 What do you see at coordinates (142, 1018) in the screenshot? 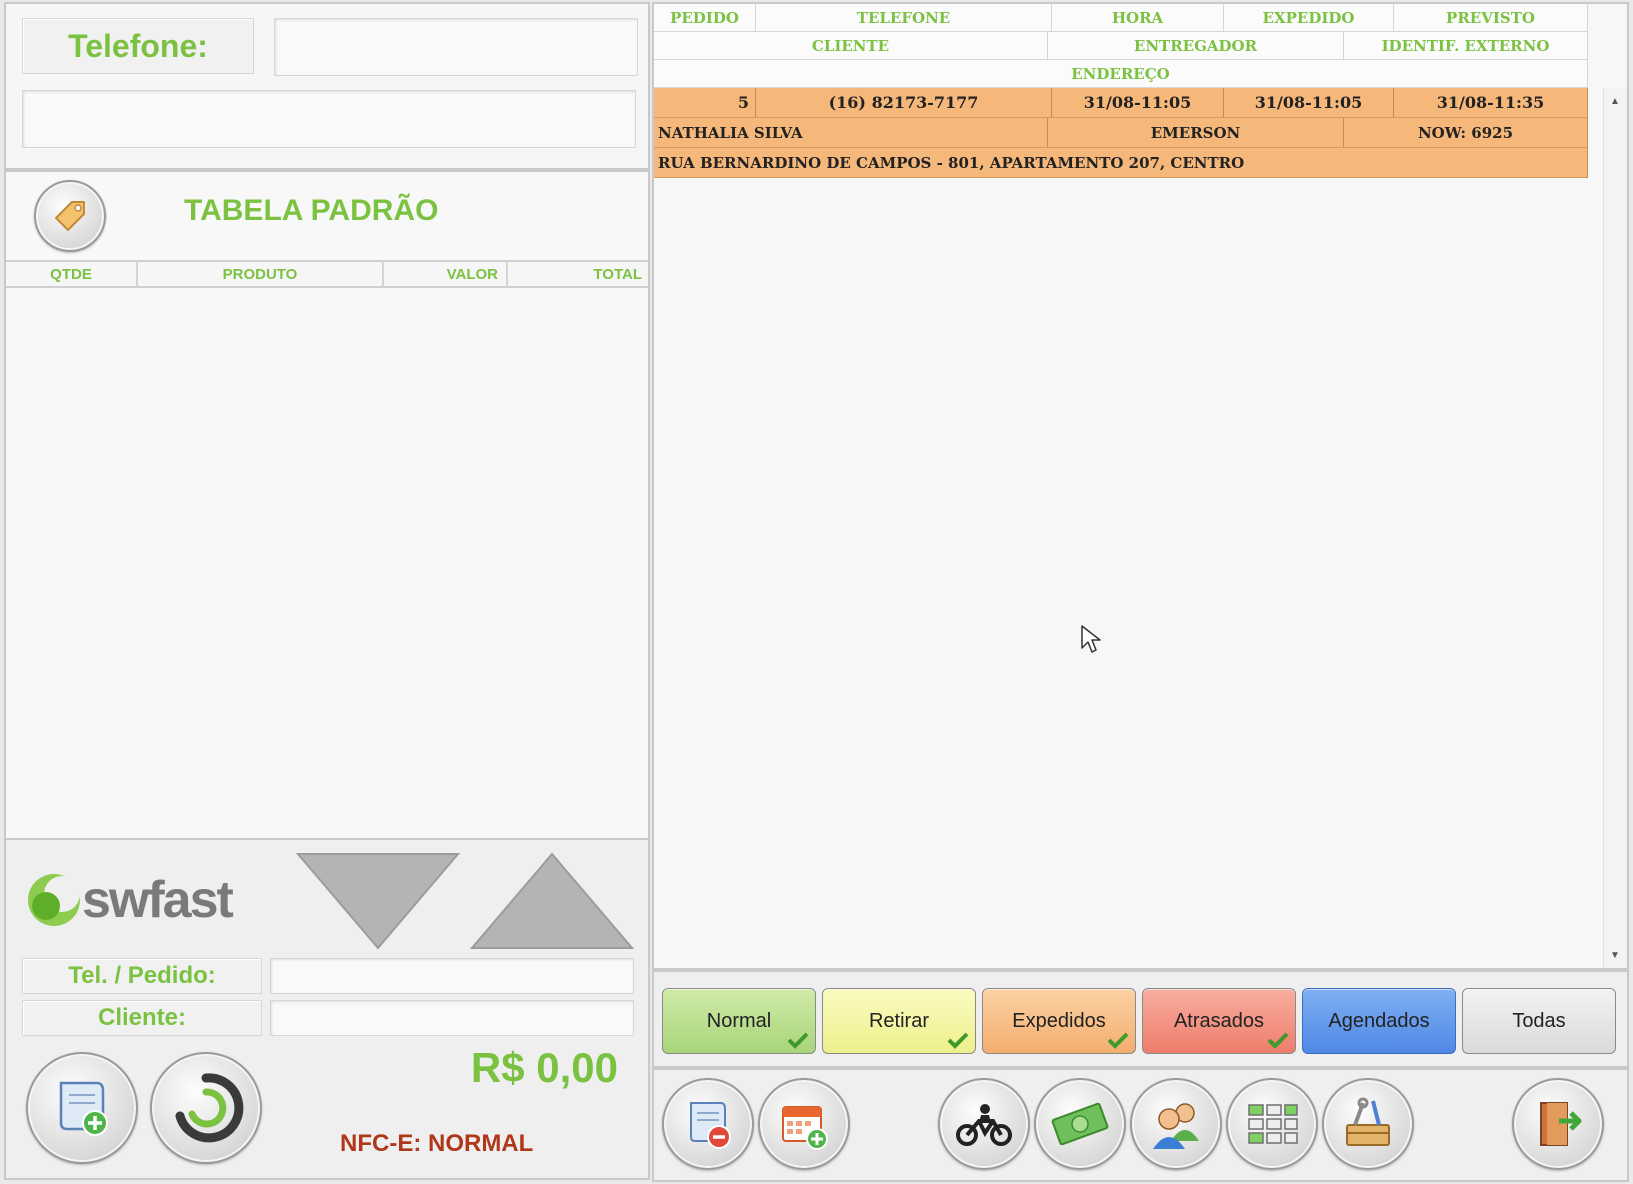
I see `cliente-label: Cliente:` at bounding box center [142, 1018].